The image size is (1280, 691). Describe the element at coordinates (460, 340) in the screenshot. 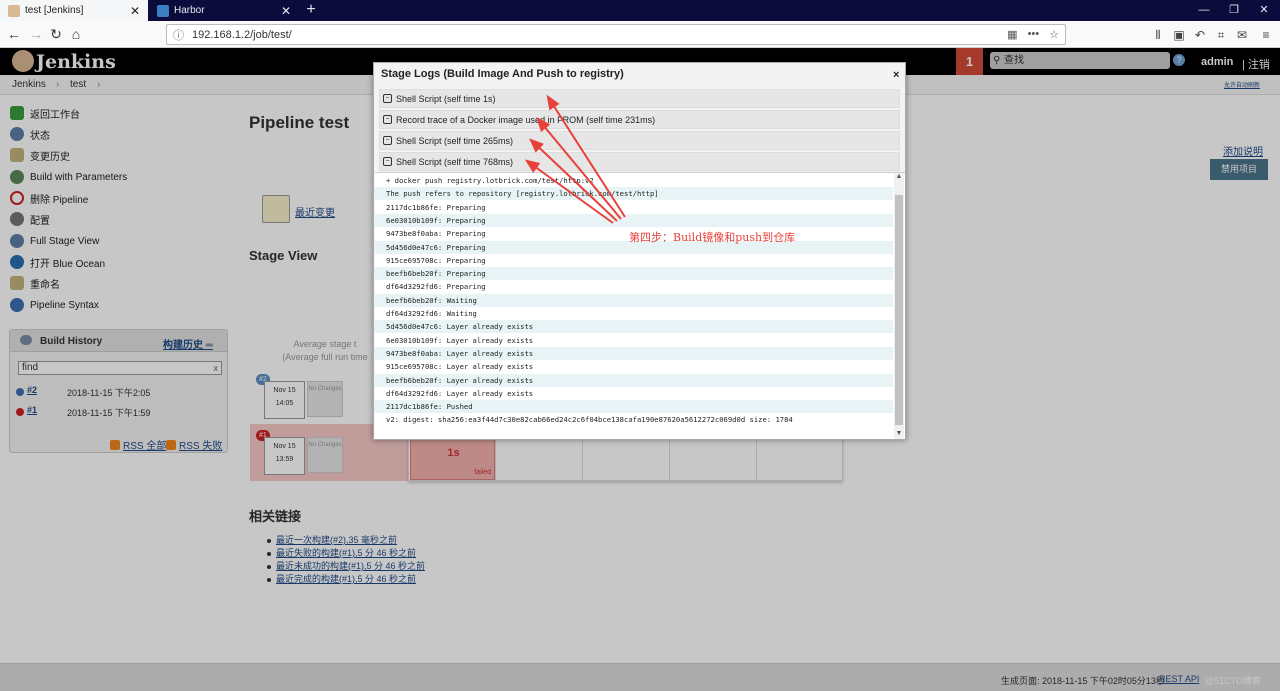

I see `log-line: 6e03010b109f: Layer already exists` at that location.